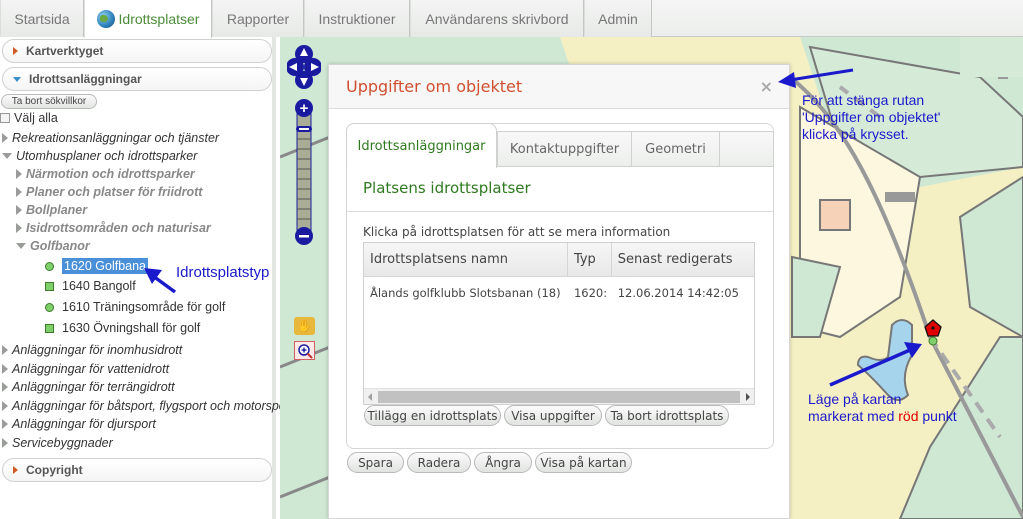 This screenshot has height=519, width=1023. Describe the element at coordinates (618, 18) in the screenshot. I see `tab-admin: Admin` at that location.